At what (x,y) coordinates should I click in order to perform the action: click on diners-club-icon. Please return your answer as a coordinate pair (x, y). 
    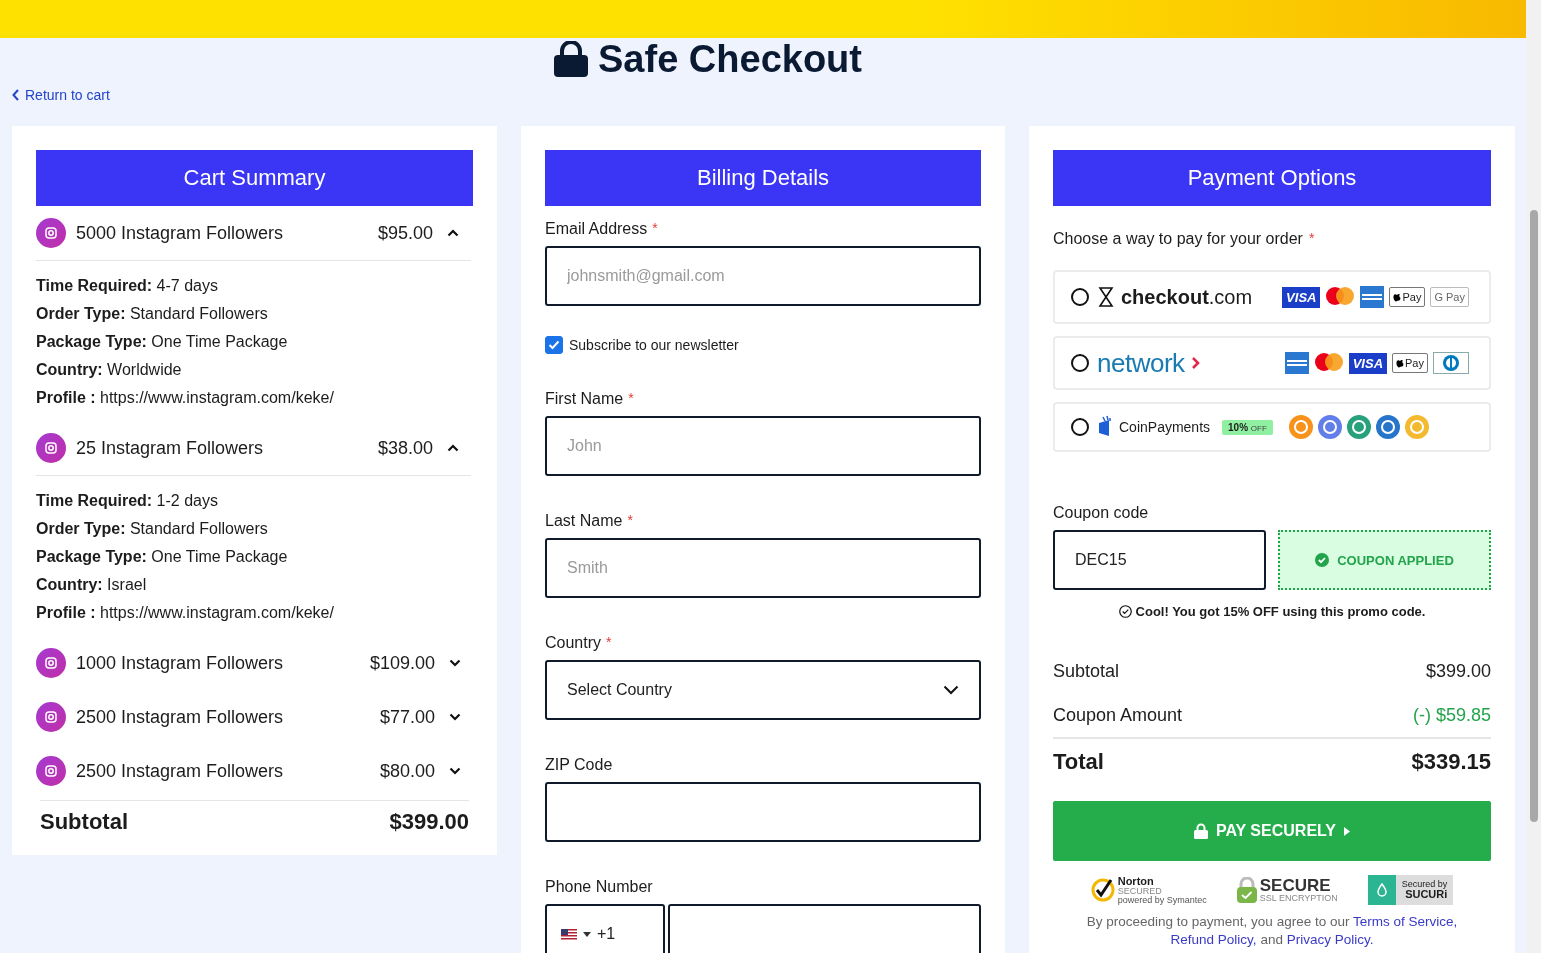
    Looking at the image, I should click on (1451, 363).